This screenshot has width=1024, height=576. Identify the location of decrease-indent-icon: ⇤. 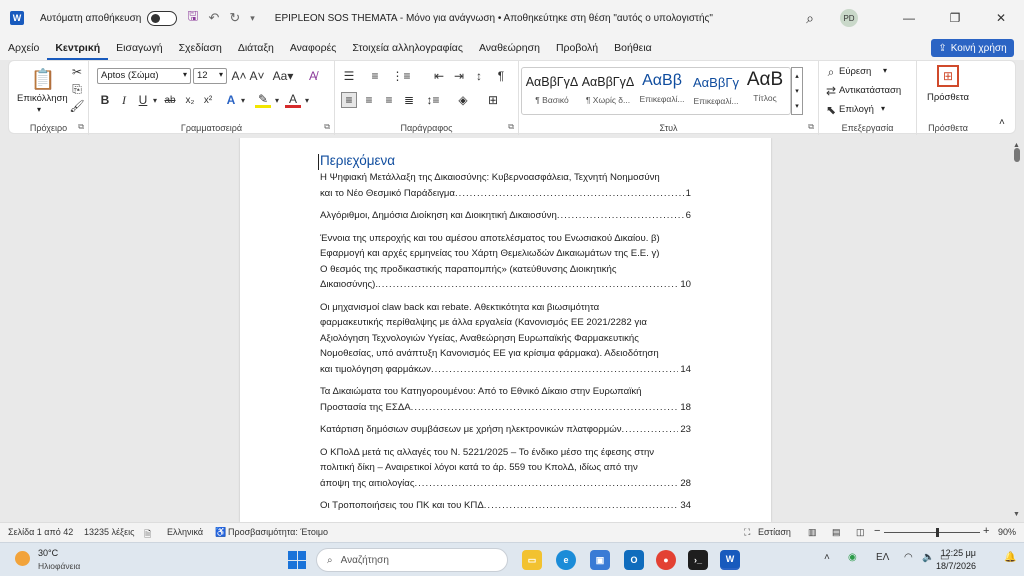
(439, 76).